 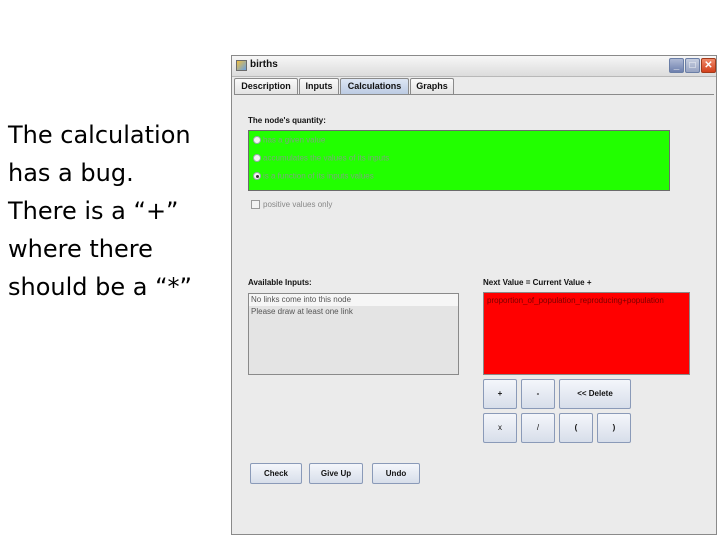 What do you see at coordinates (692, 65) in the screenshot?
I see `maximize-icon: □` at bounding box center [692, 65].